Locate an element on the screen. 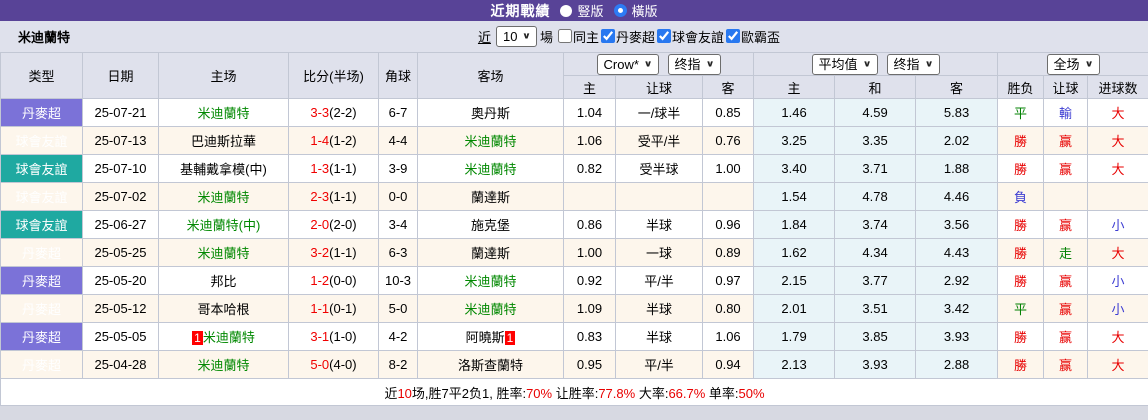  odds-final-select-wrap: 终指 is located at coordinates (694, 64).